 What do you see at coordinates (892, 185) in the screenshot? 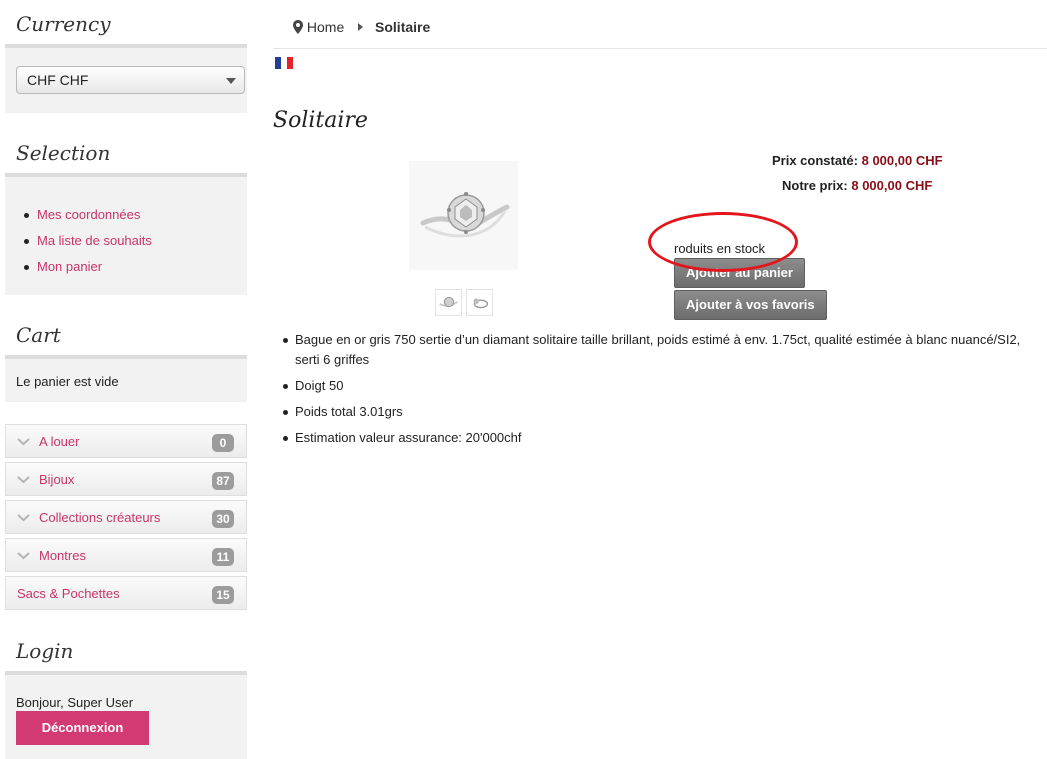
I see `price-our-value: 8 000,00 CHF` at bounding box center [892, 185].